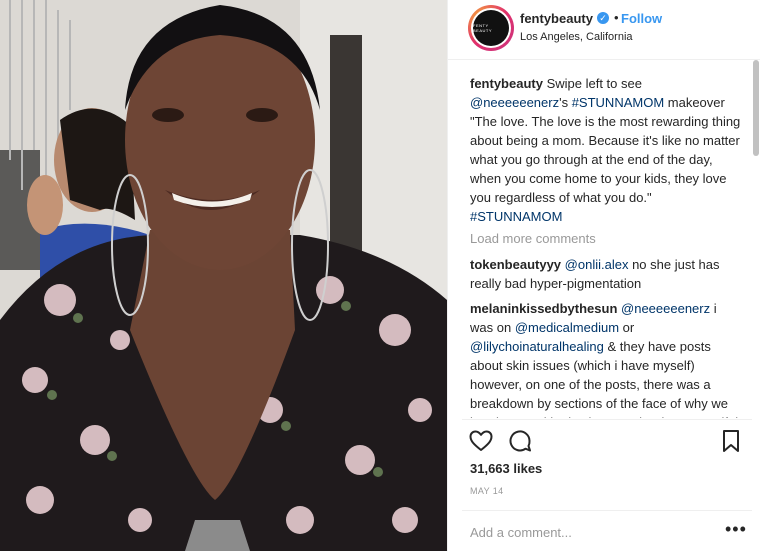 The width and height of the screenshot is (760, 551). Describe the element at coordinates (506, 83) in the screenshot. I see `caption-username: fentybeauty` at that location.